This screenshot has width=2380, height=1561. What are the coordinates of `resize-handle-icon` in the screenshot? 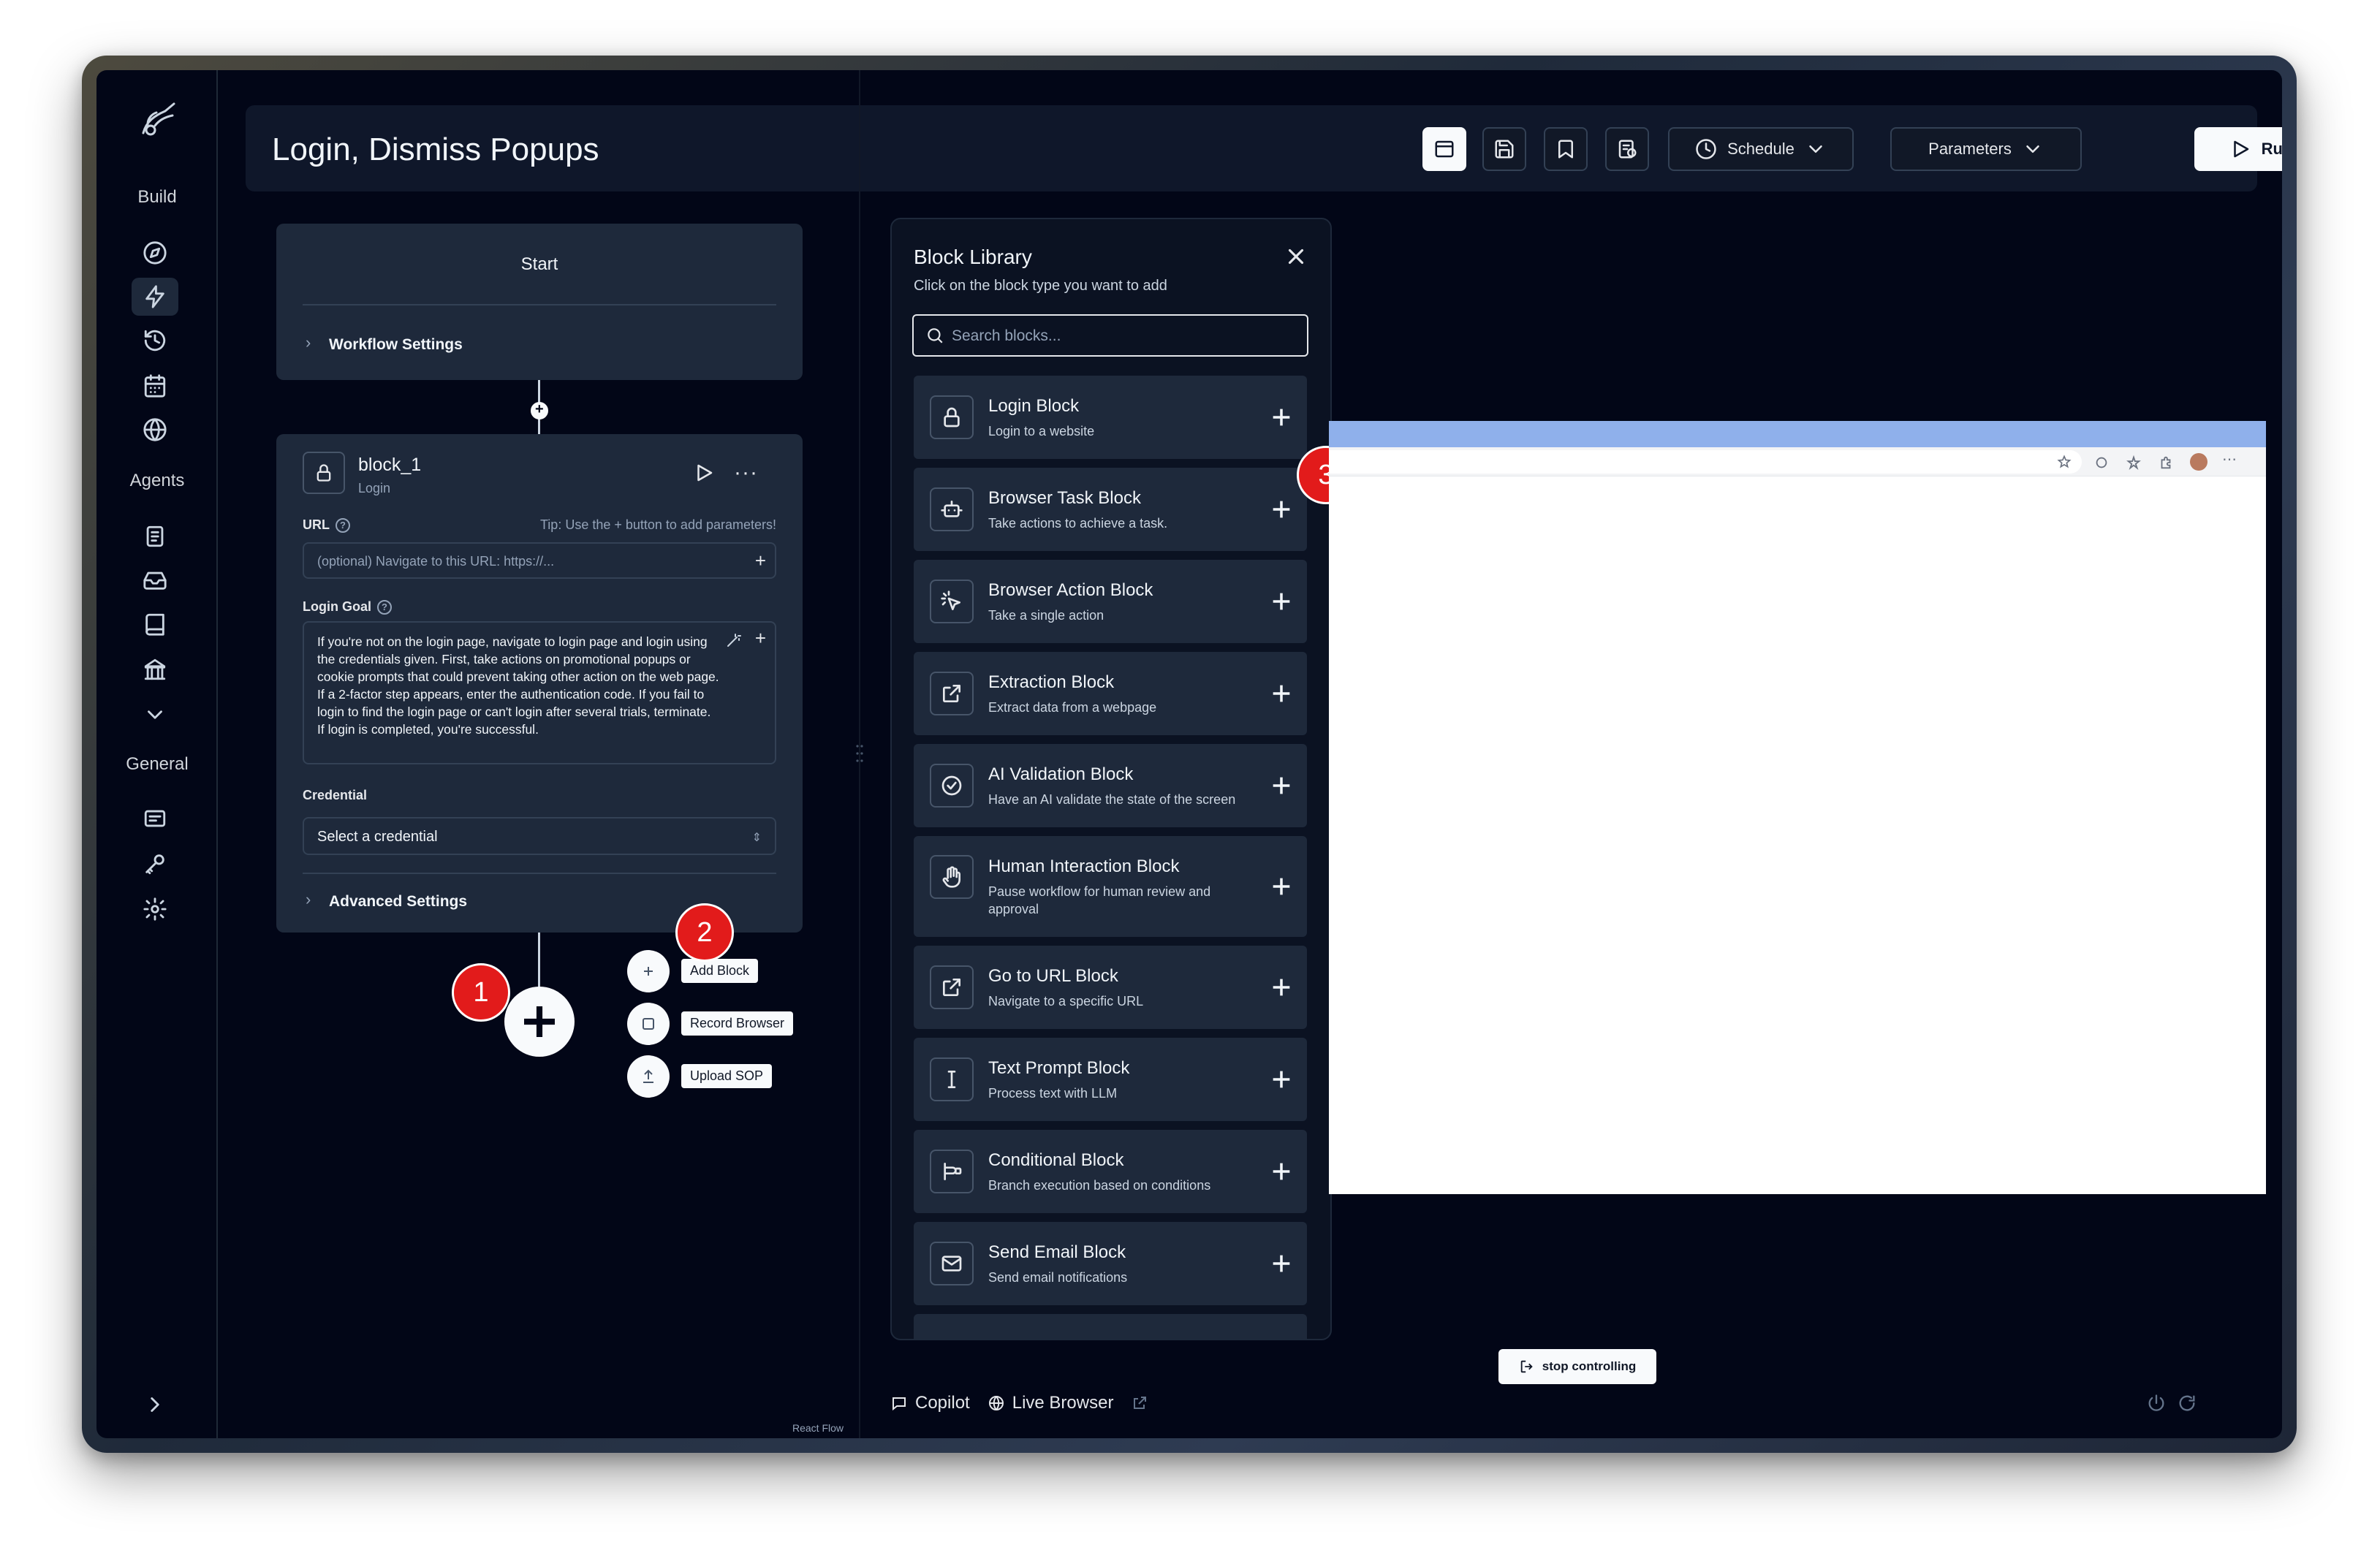 It's located at (860, 753).